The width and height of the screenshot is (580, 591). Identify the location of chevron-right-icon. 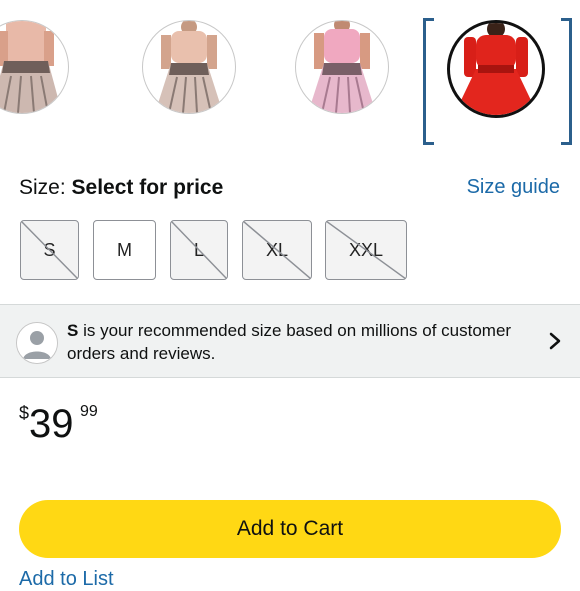
(555, 341).